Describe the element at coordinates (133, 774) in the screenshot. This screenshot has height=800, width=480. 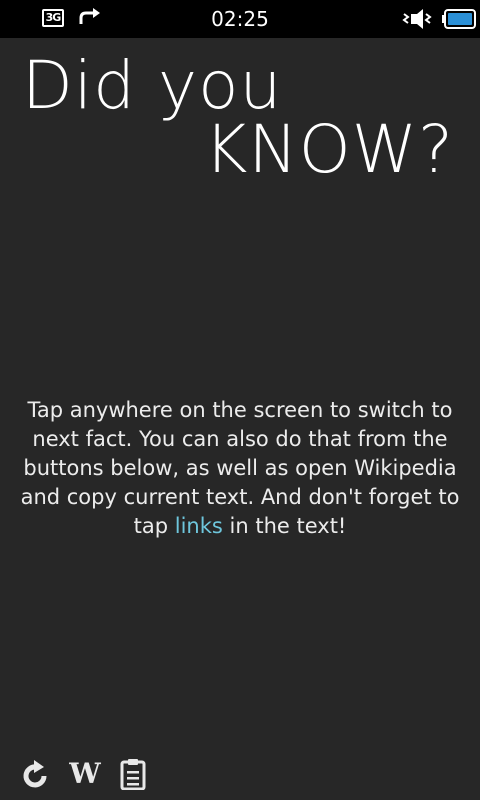
I see `clipboard-icon` at that location.